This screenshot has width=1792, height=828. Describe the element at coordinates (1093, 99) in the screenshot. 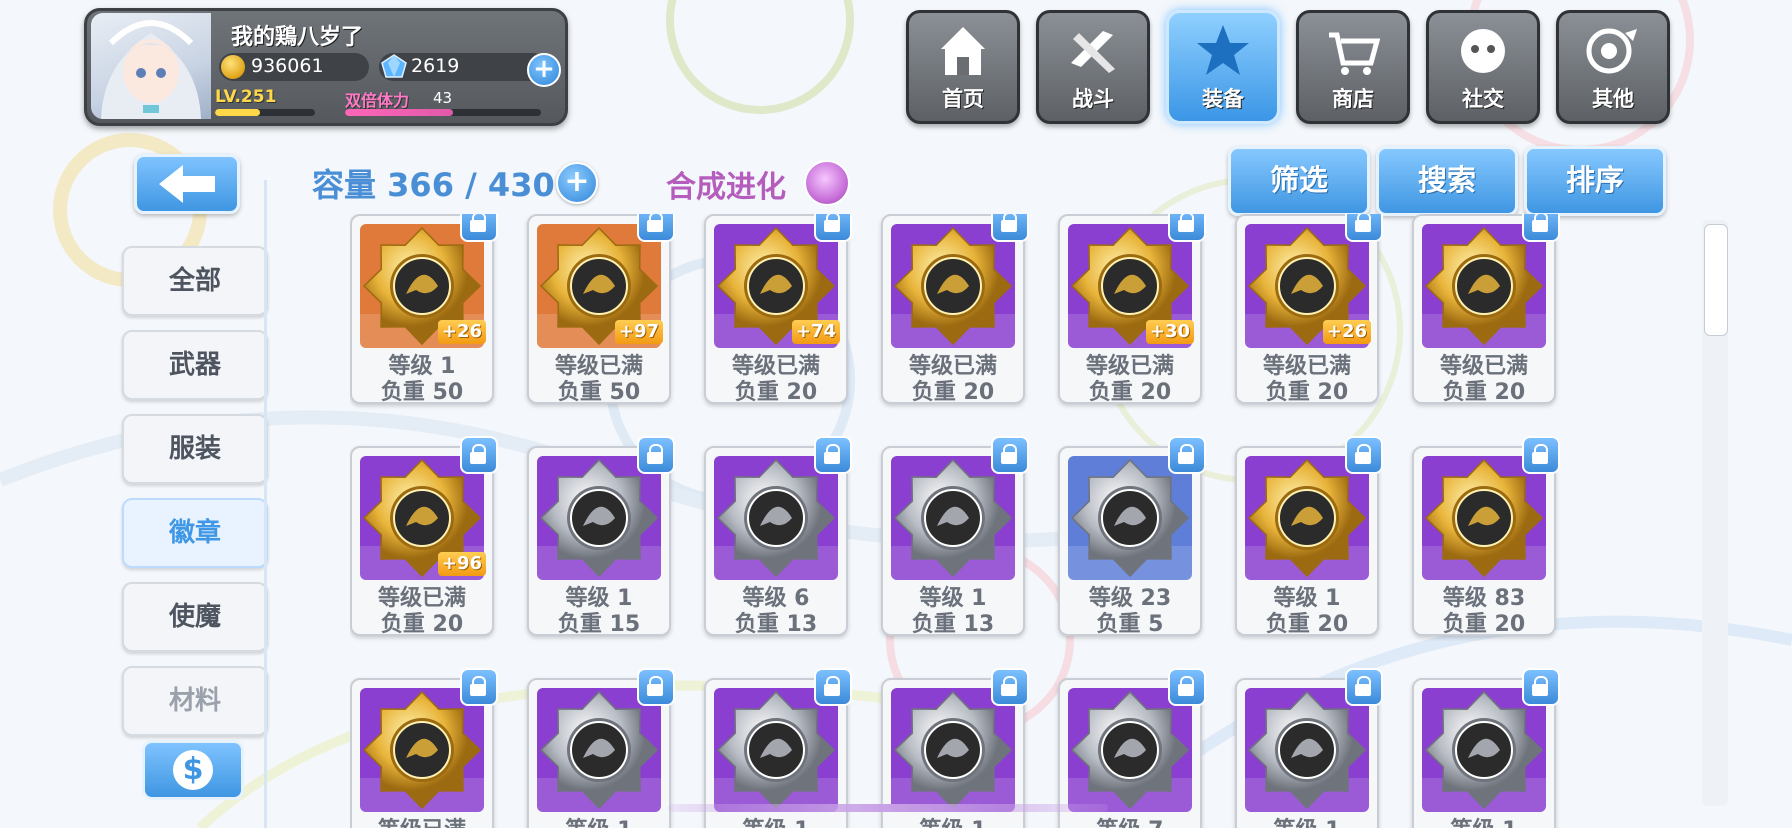

I see `nav-label: 战斗` at that location.